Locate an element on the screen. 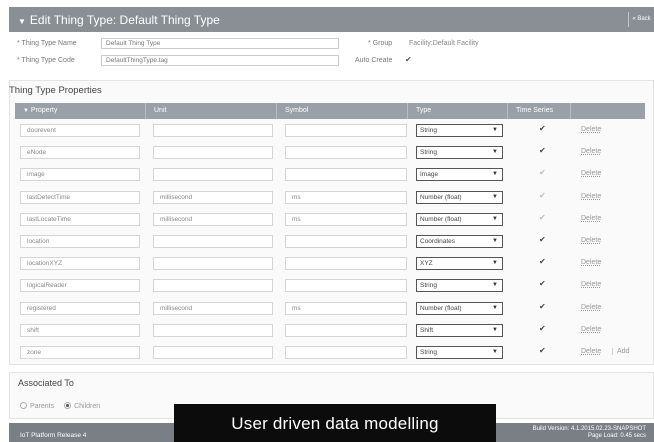 The width and height of the screenshot is (654, 442). property-name-input: zone is located at coordinates (80, 352).